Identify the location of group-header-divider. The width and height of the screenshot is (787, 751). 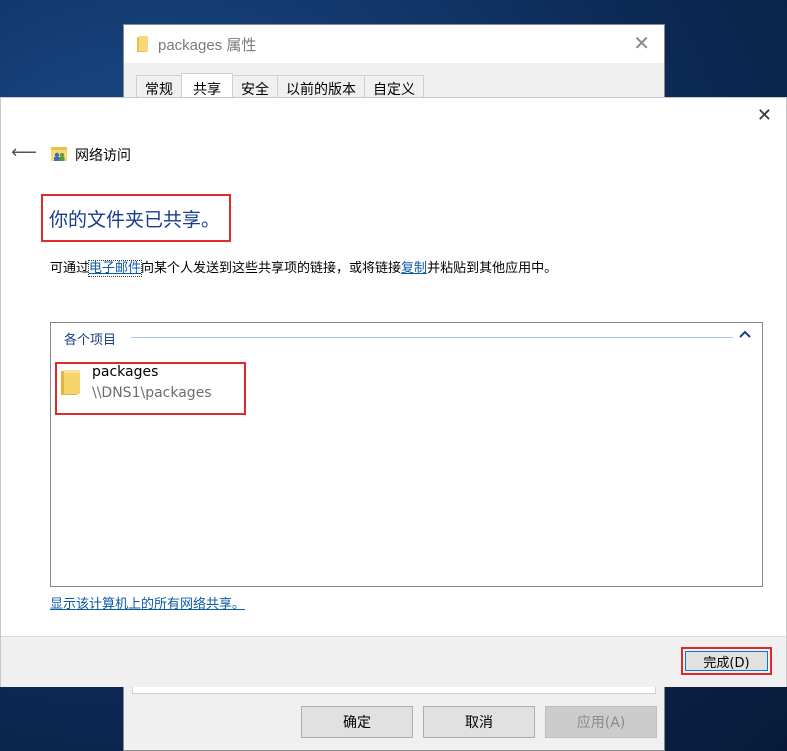
(432, 337).